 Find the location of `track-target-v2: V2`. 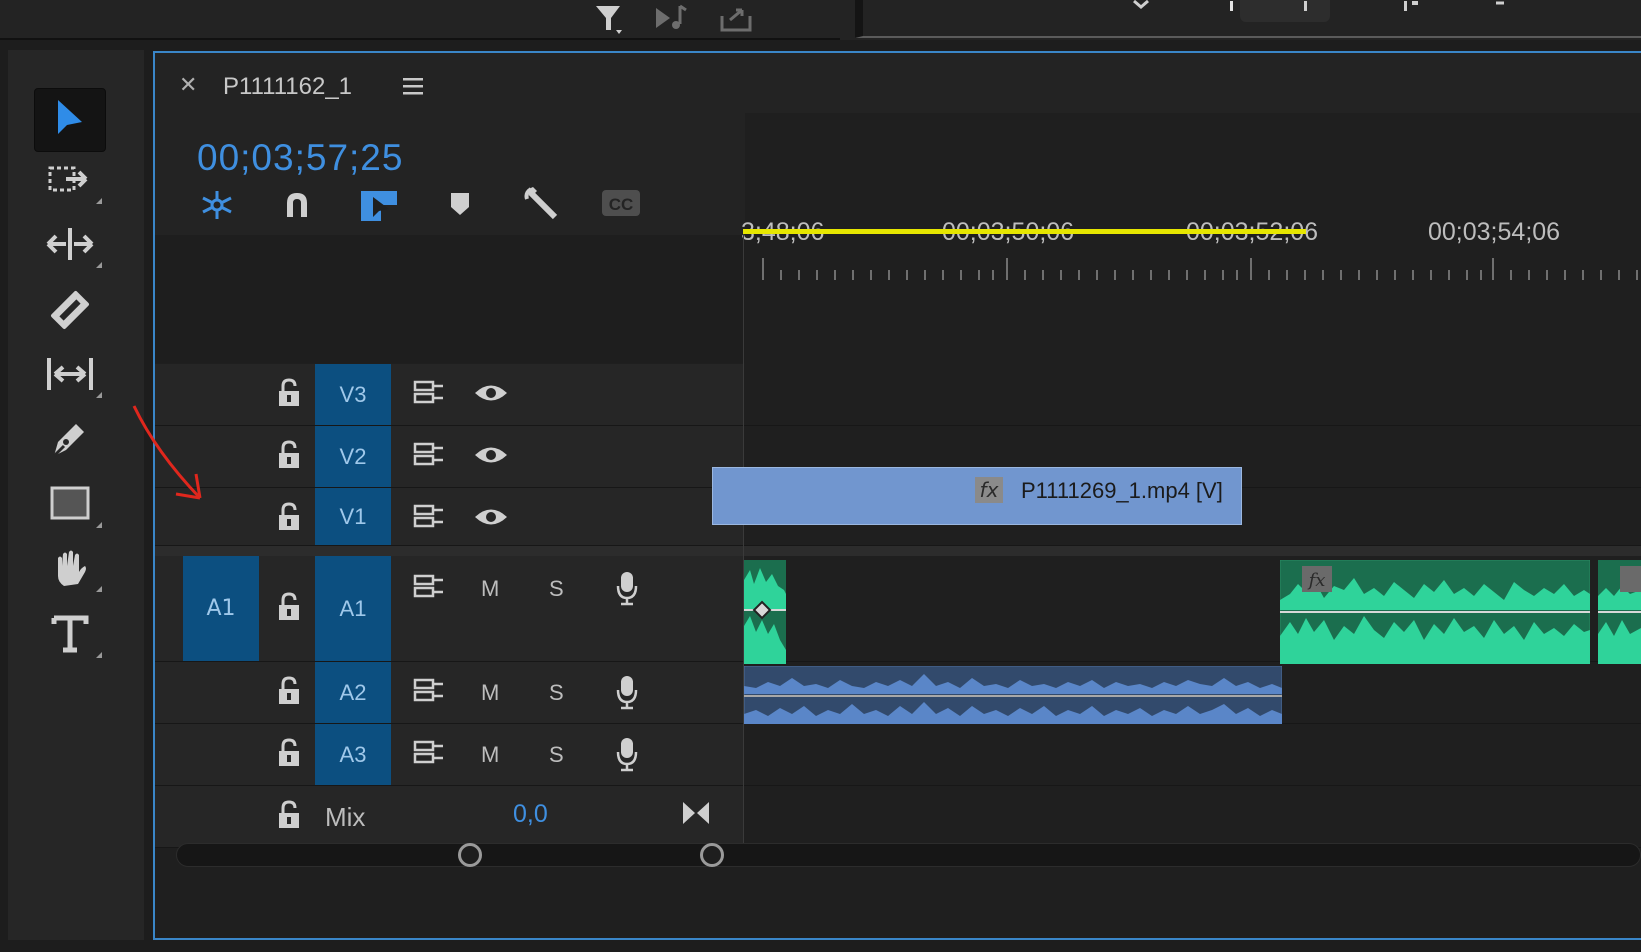

track-target-v2: V2 is located at coordinates (353, 456).